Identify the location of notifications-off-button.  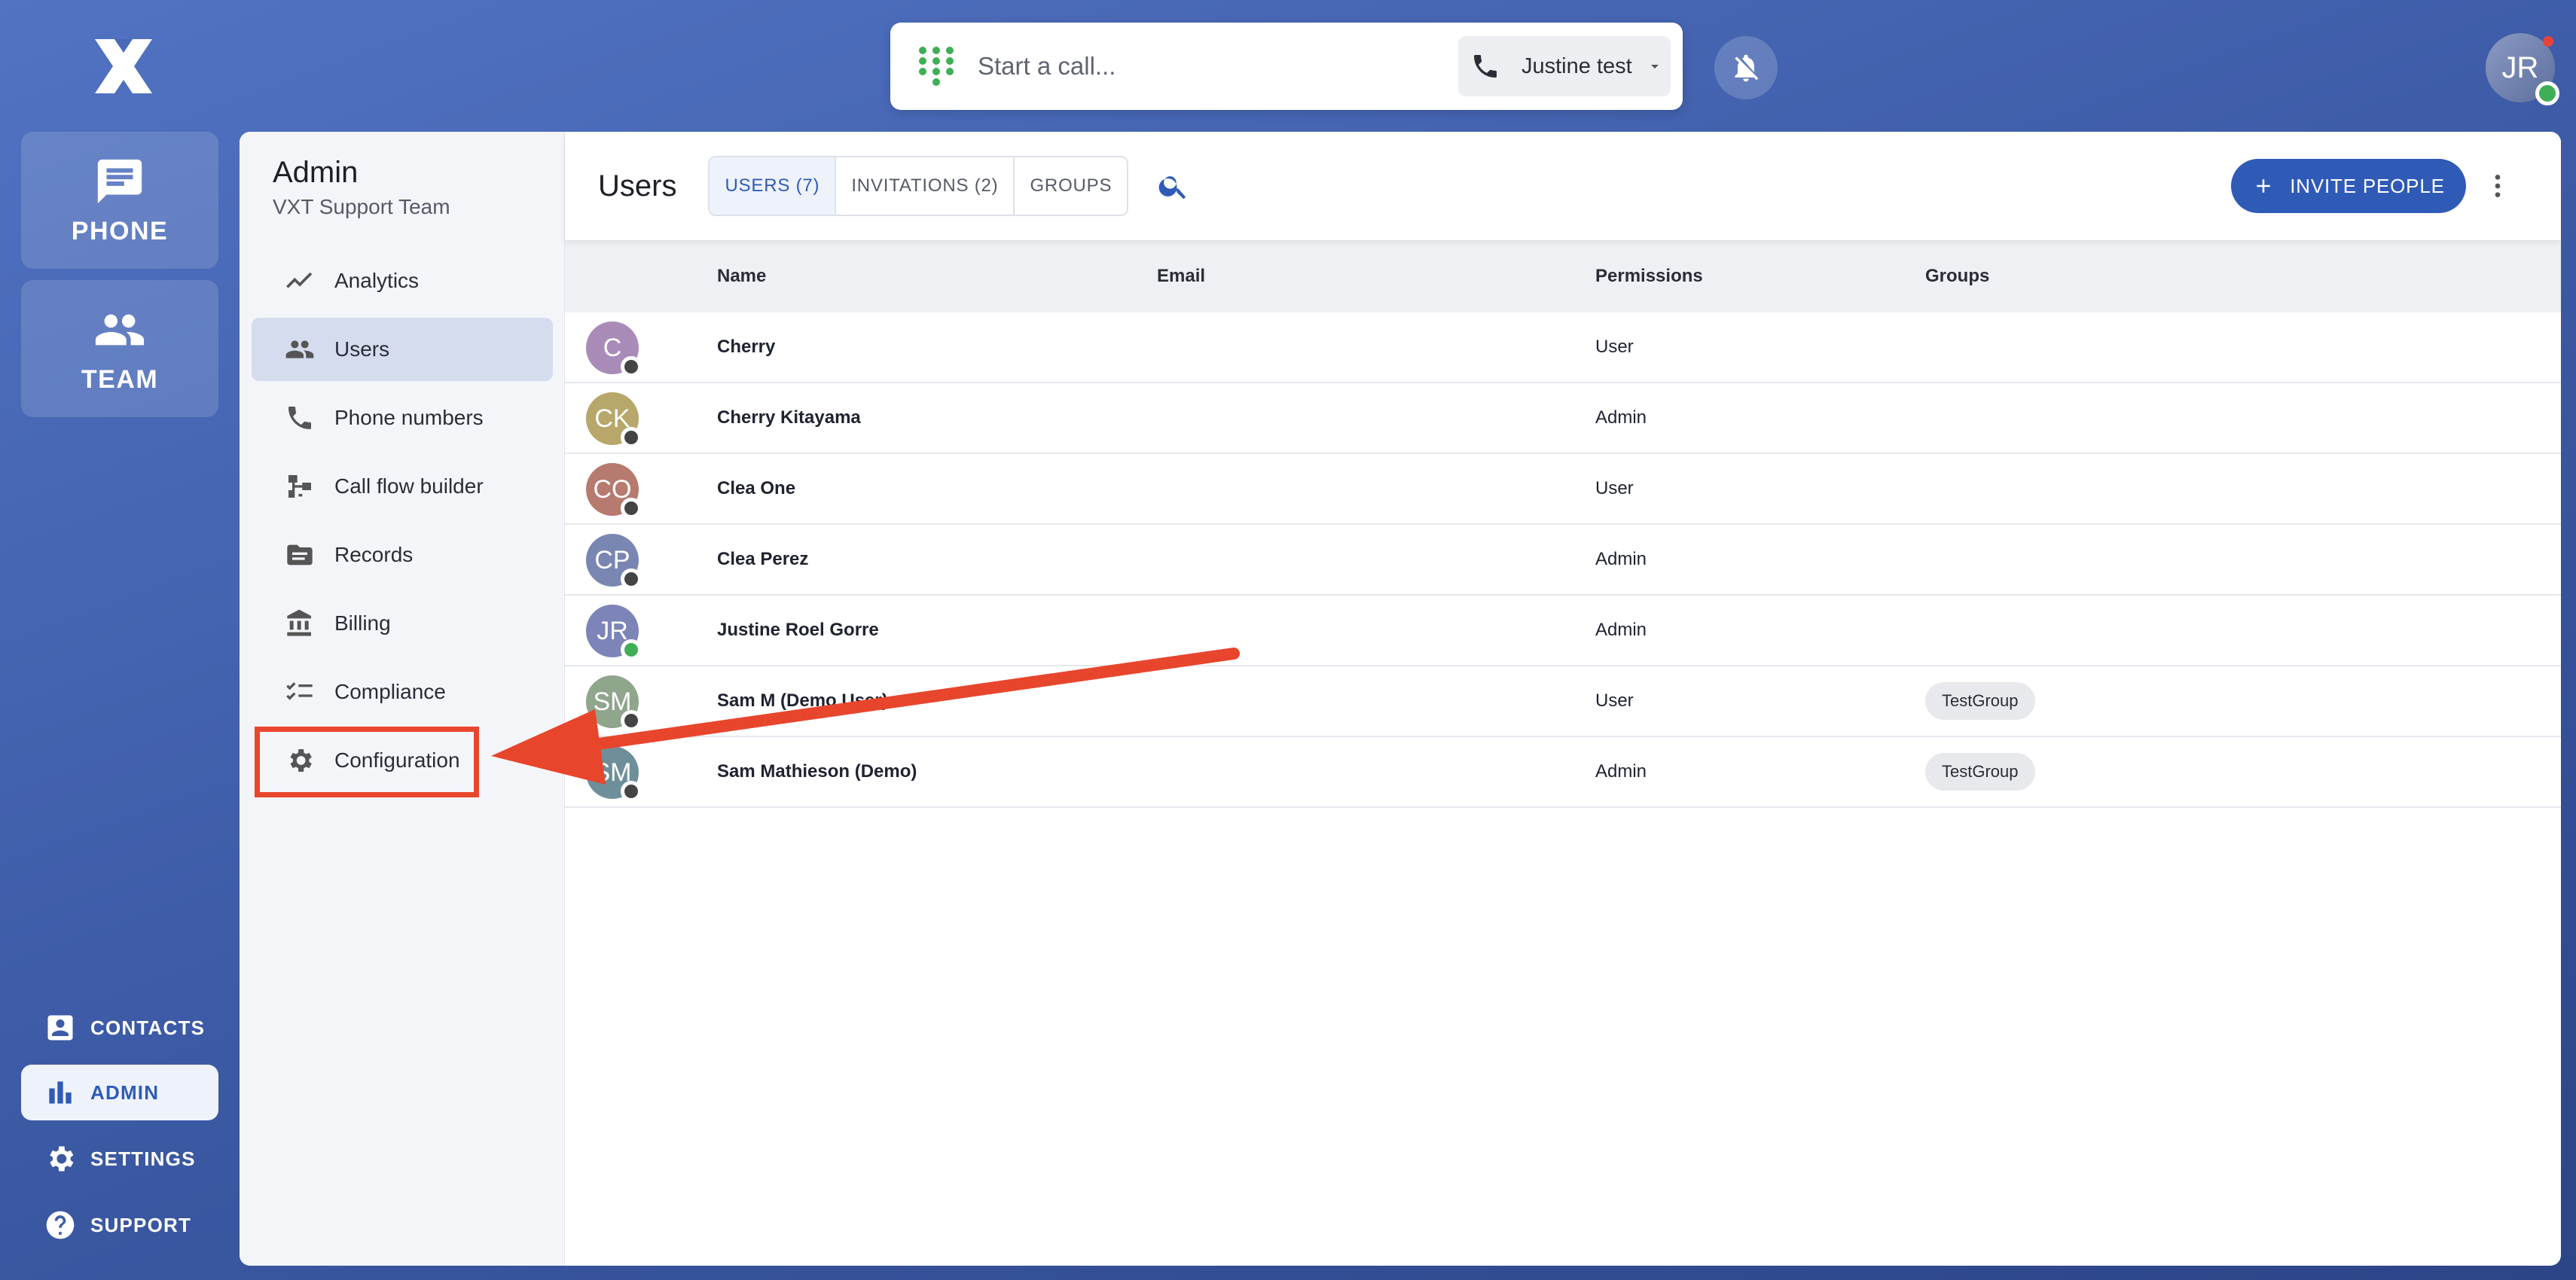
(1746, 67).